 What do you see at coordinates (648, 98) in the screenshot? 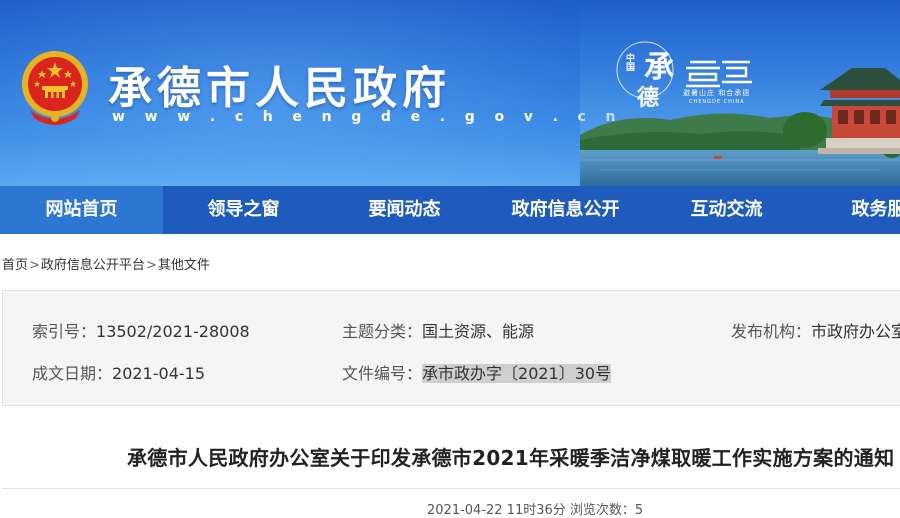
I see `logo-de-text: 德` at bounding box center [648, 98].